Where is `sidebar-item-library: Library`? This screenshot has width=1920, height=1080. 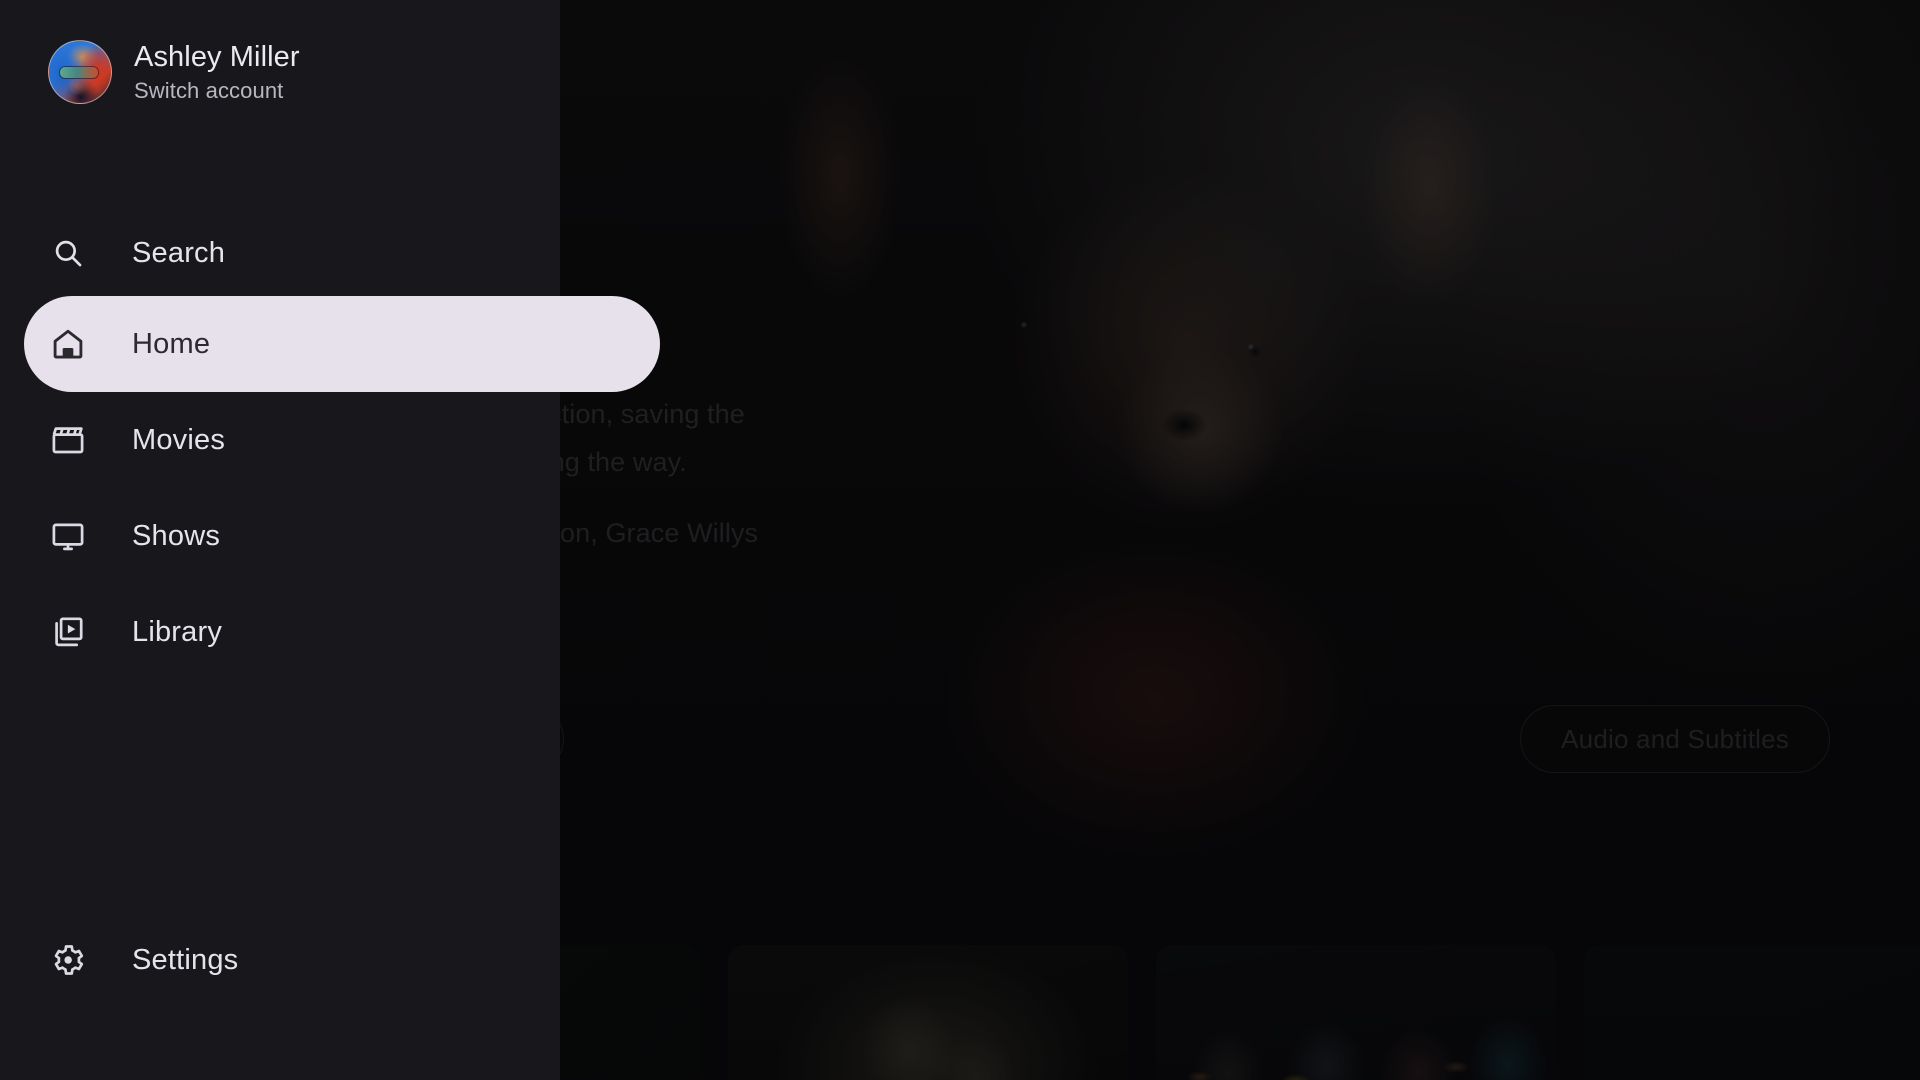 sidebar-item-library: Library is located at coordinates (280, 632).